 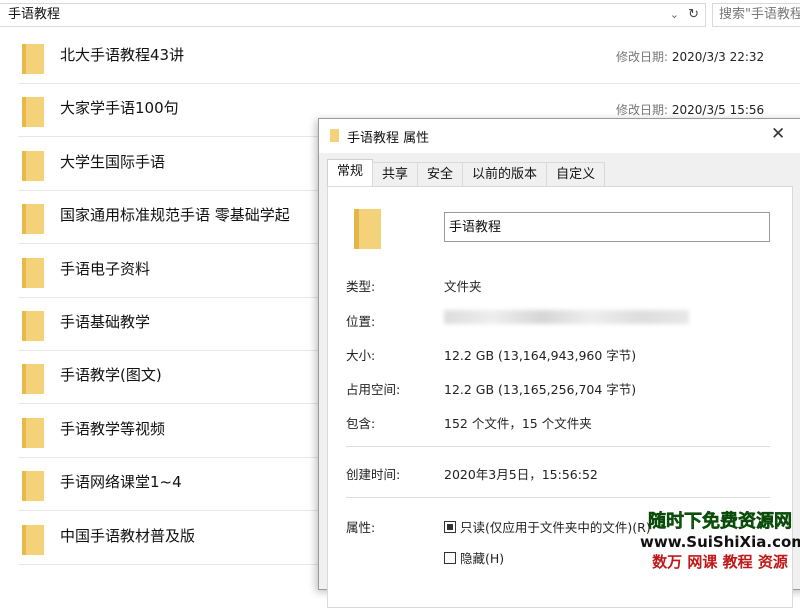 I want to click on address-path: 手语教程, so click(x=34, y=14).